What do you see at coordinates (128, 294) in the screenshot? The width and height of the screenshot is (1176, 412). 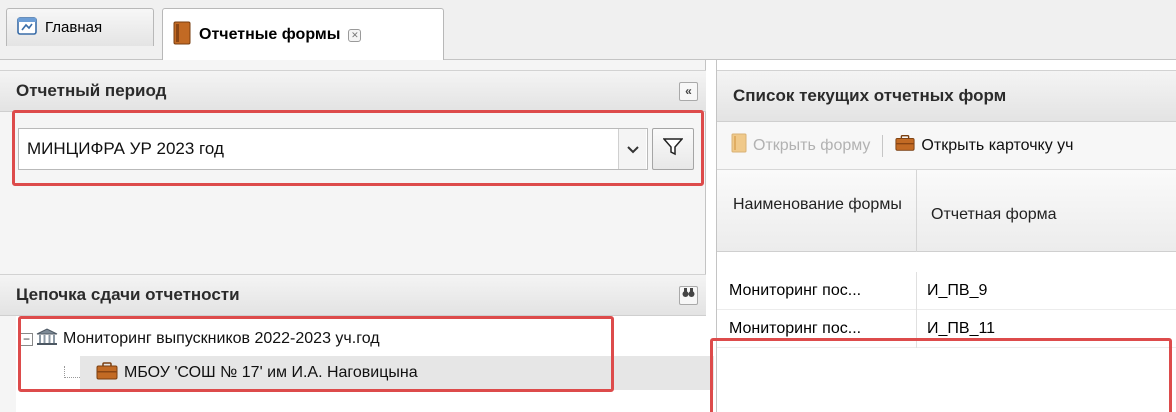 I see `chain-panel-title: Цепочка сдачи отчетности` at bounding box center [128, 294].